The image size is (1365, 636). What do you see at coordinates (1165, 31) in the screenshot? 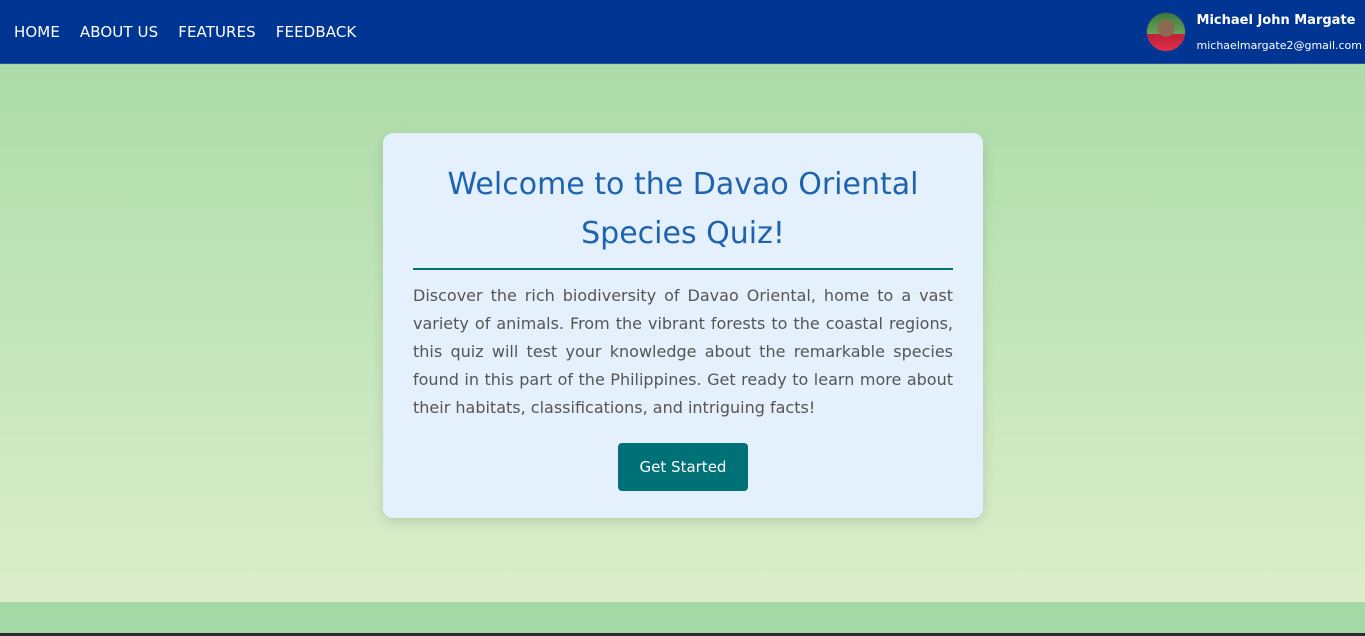
I see `avatar` at bounding box center [1165, 31].